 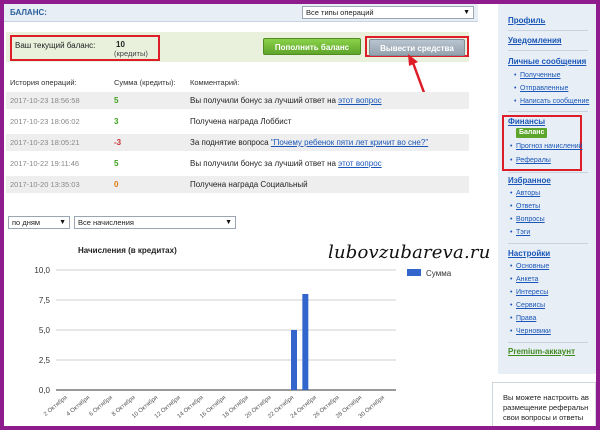 I want to click on row-comment-text: За поднятие вопроса, so click(x=230, y=142).